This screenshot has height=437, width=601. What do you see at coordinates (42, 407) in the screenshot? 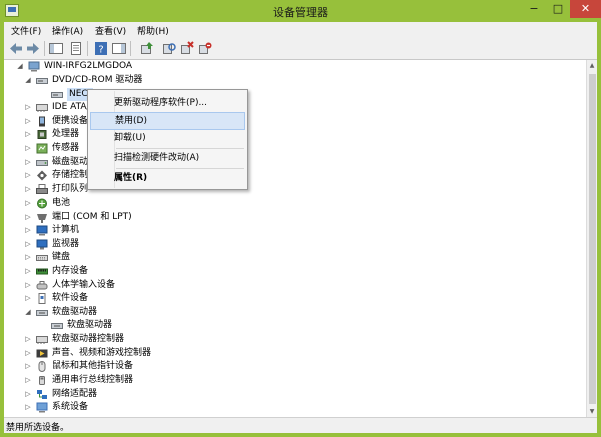
I see `system-device-icon` at bounding box center [42, 407].